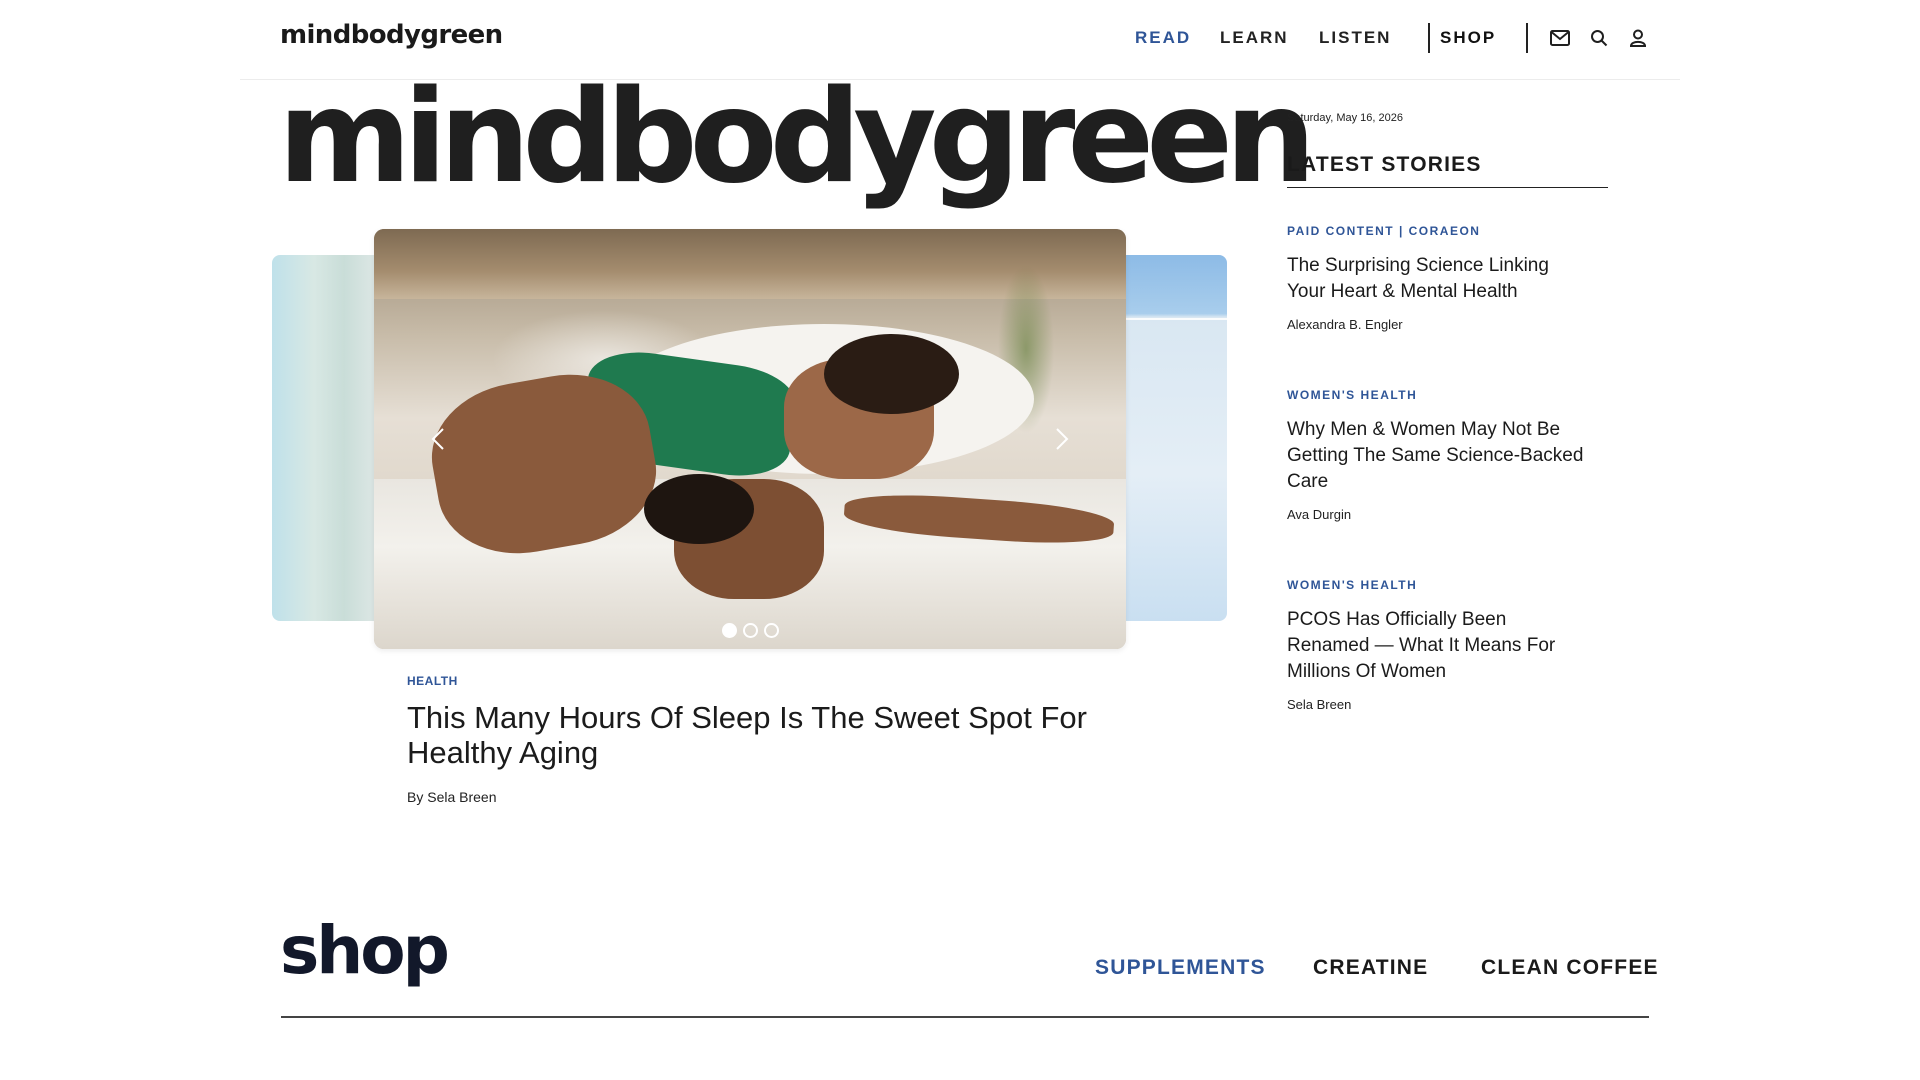 The height and width of the screenshot is (1080, 1920). I want to click on featured-author: By Sela Breen, so click(452, 797).